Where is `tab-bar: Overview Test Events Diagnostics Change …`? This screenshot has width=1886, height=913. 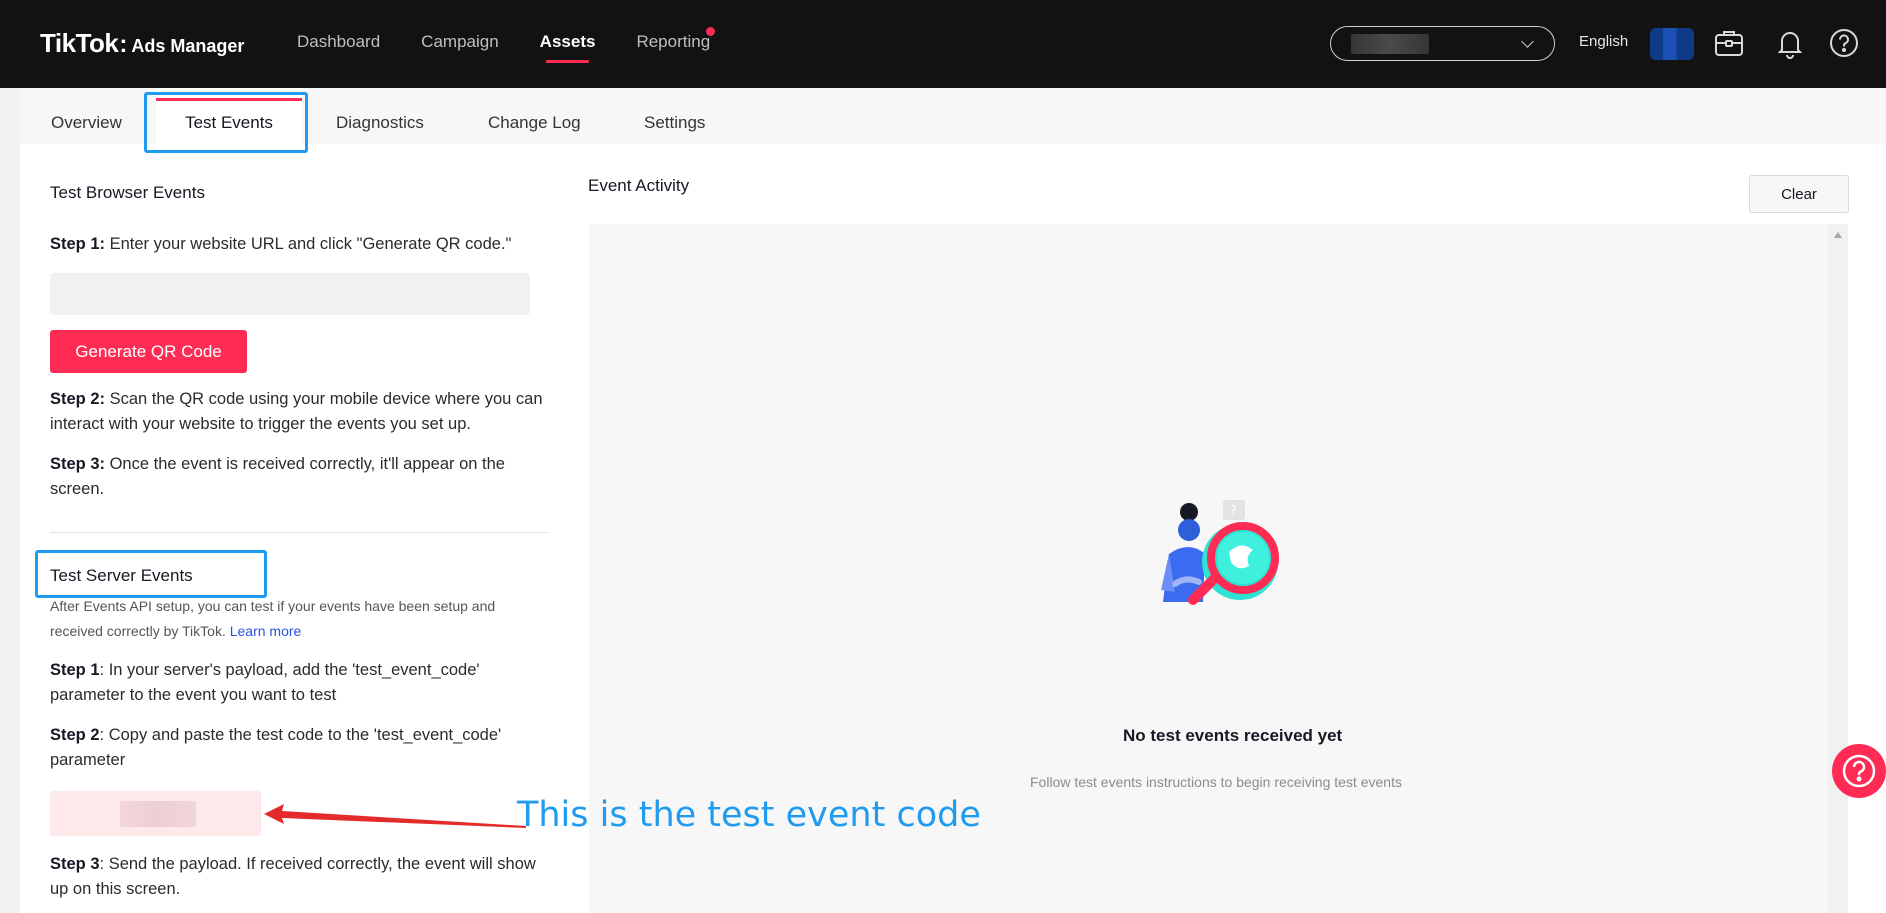 tab-bar: Overview Test Events Diagnostics Change … is located at coordinates (953, 116).